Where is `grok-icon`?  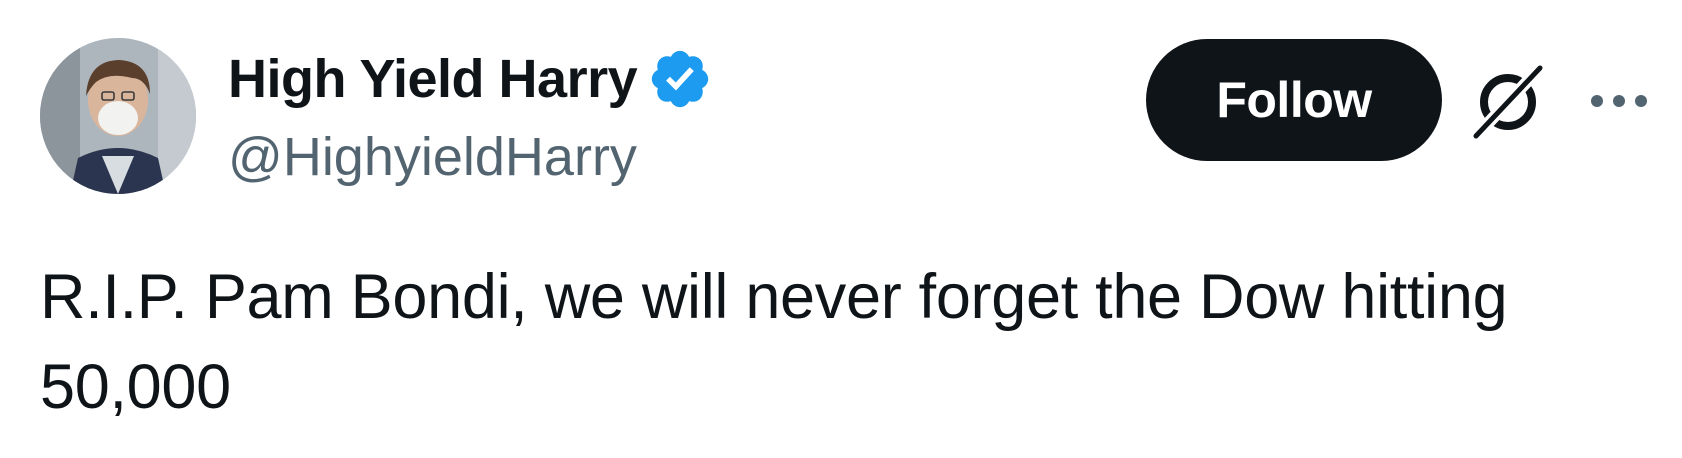 grok-icon is located at coordinates (1508, 102).